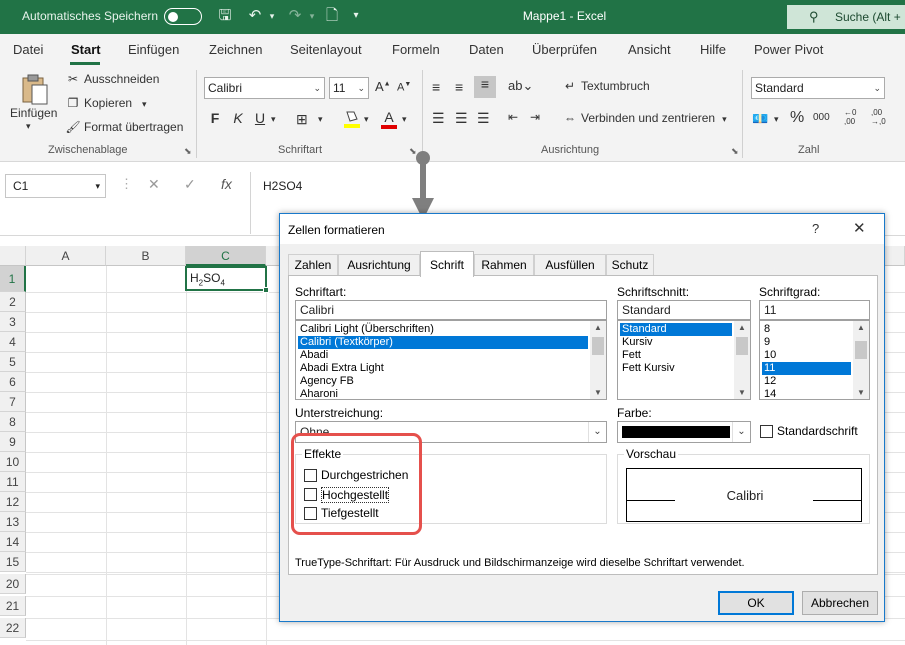 This screenshot has width=905, height=645. I want to click on list-item: 8, so click(766, 329).